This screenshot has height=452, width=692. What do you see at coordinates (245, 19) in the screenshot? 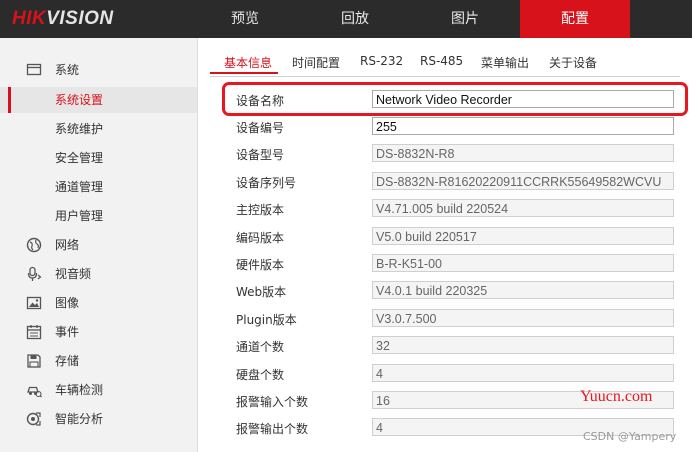
I see `nav-preview: 预览` at bounding box center [245, 19].